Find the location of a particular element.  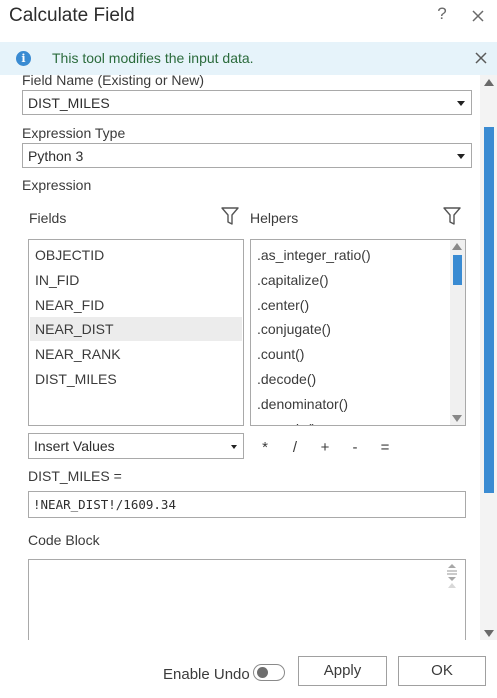

title-bar: Calculate Field ? is located at coordinates (248, 19).